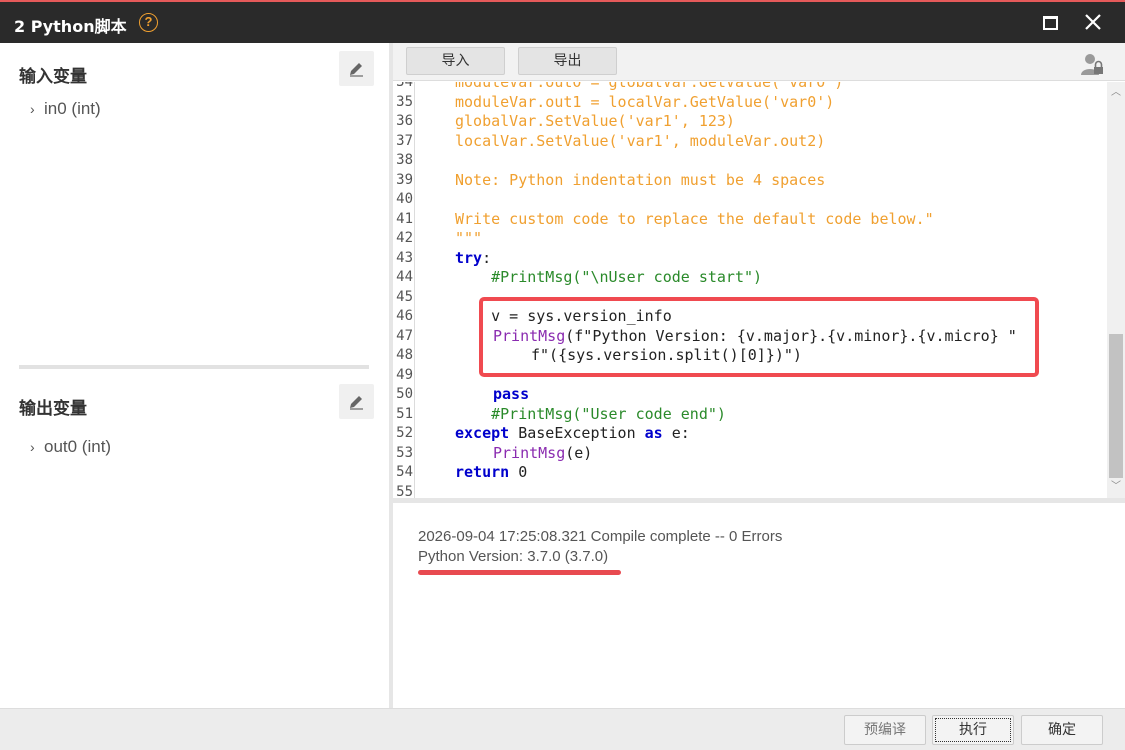 The height and width of the screenshot is (750, 1125). What do you see at coordinates (487, 257) in the screenshot?
I see `code-token: :` at bounding box center [487, 257].